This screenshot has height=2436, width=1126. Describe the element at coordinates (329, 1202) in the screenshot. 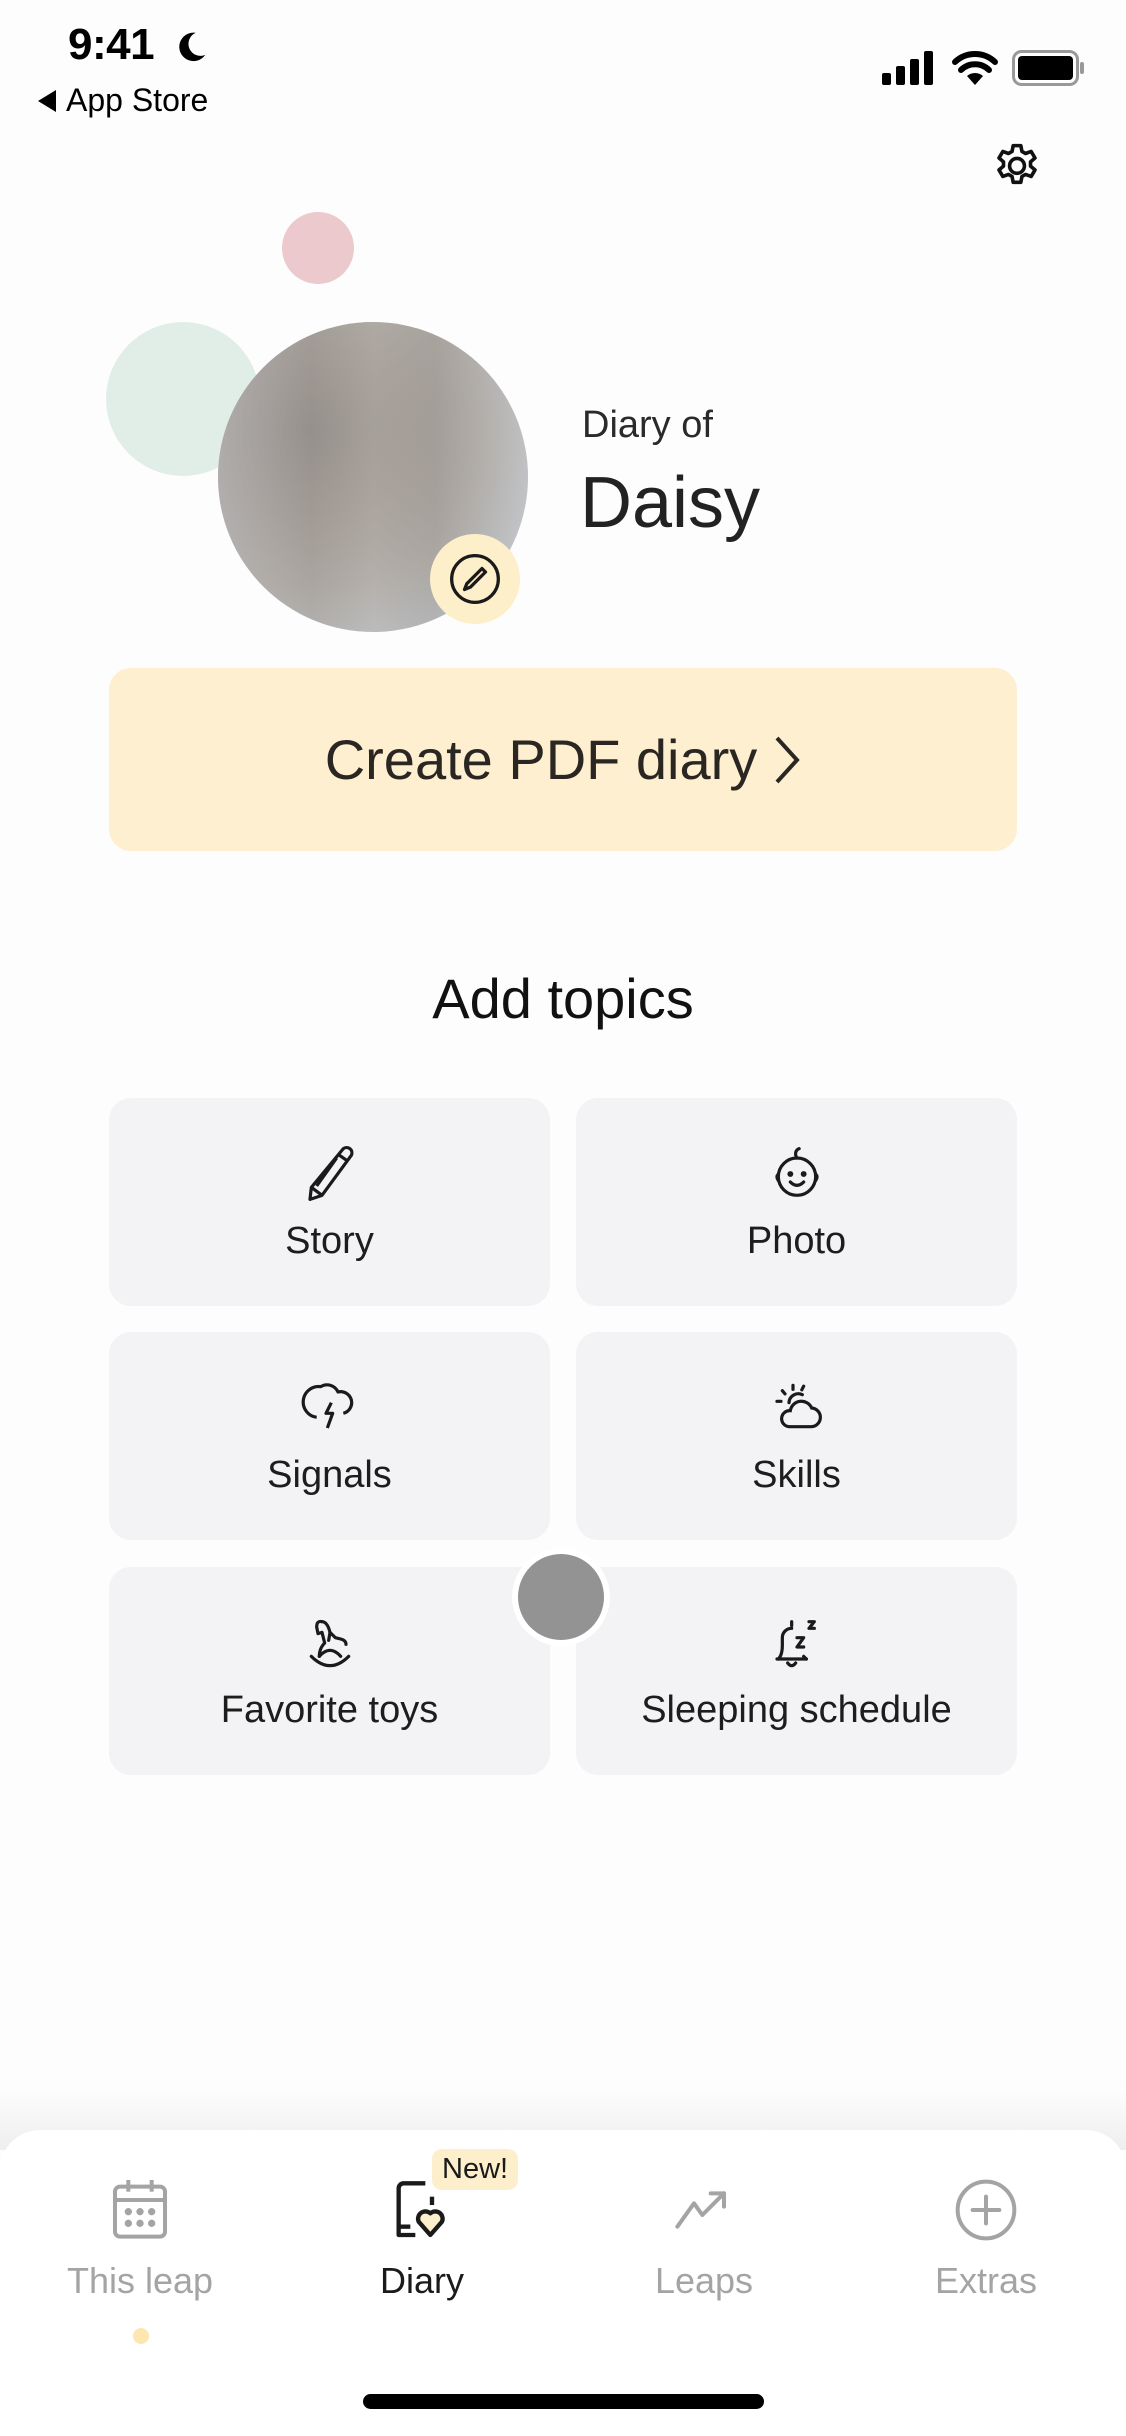

I see `topic-story: Story` at that location.